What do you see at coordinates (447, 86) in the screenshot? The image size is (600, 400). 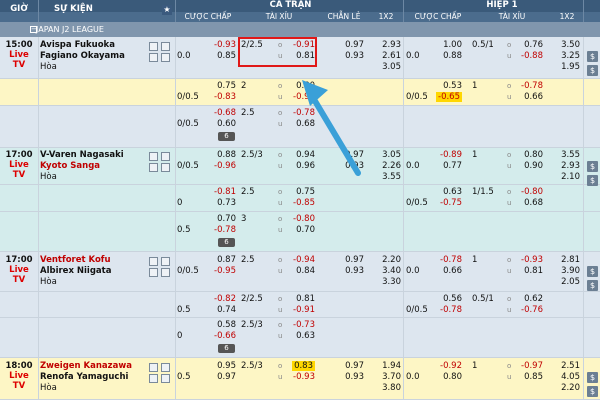 I see `h1-handicap-home-odds: 0.53` at bounding box center [447, 86].